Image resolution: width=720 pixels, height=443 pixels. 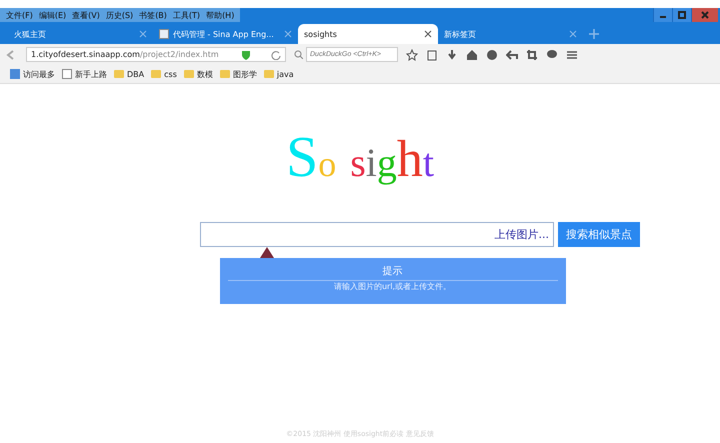 I want to click on browser-tab: 火狐主页, so click(x=80, y=34).